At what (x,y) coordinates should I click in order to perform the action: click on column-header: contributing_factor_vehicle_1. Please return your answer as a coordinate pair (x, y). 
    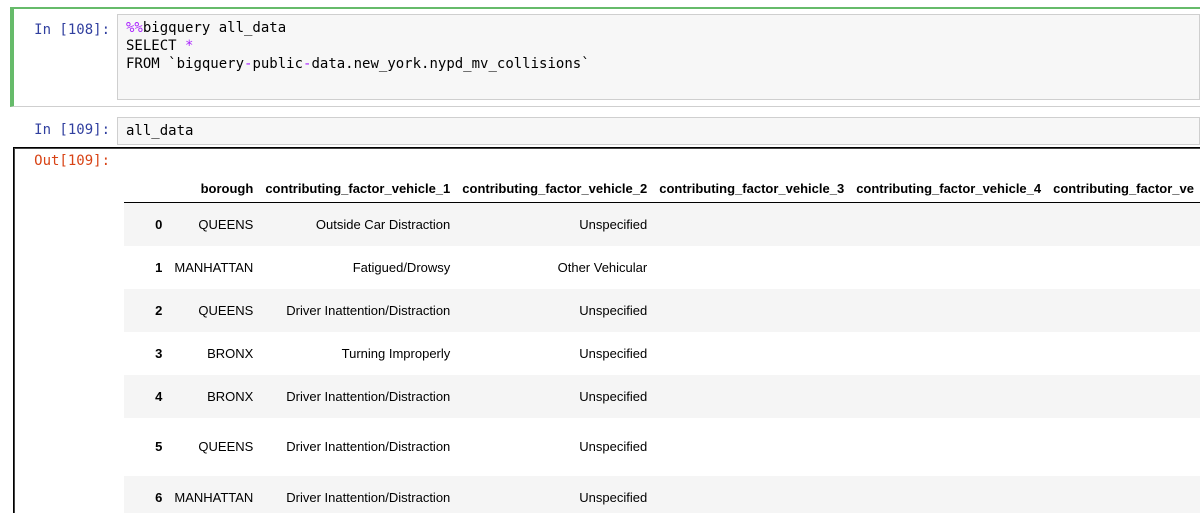
    Looking at the image, I should click on (358, 175).